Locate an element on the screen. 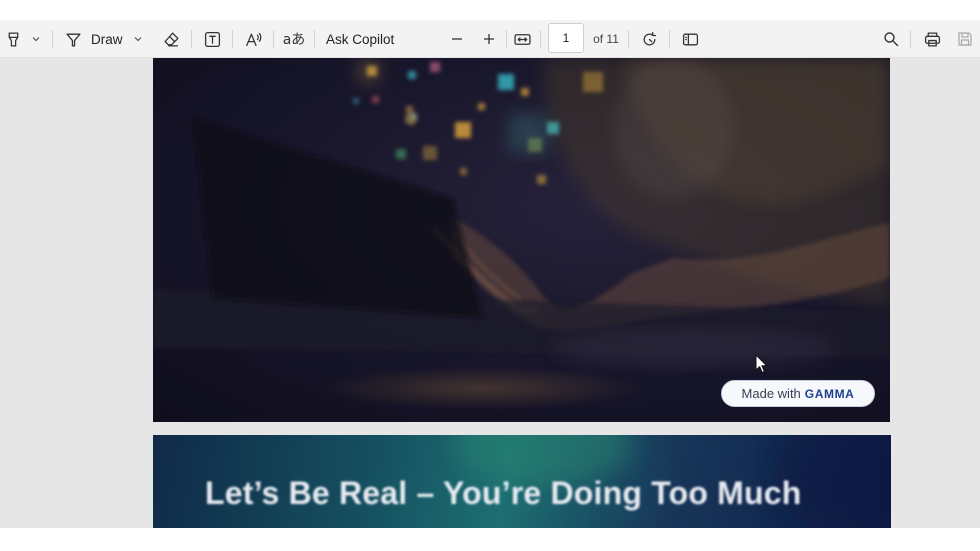 The image size is (980, 551). translate-button: aあ is located at coordinates (294, 39).